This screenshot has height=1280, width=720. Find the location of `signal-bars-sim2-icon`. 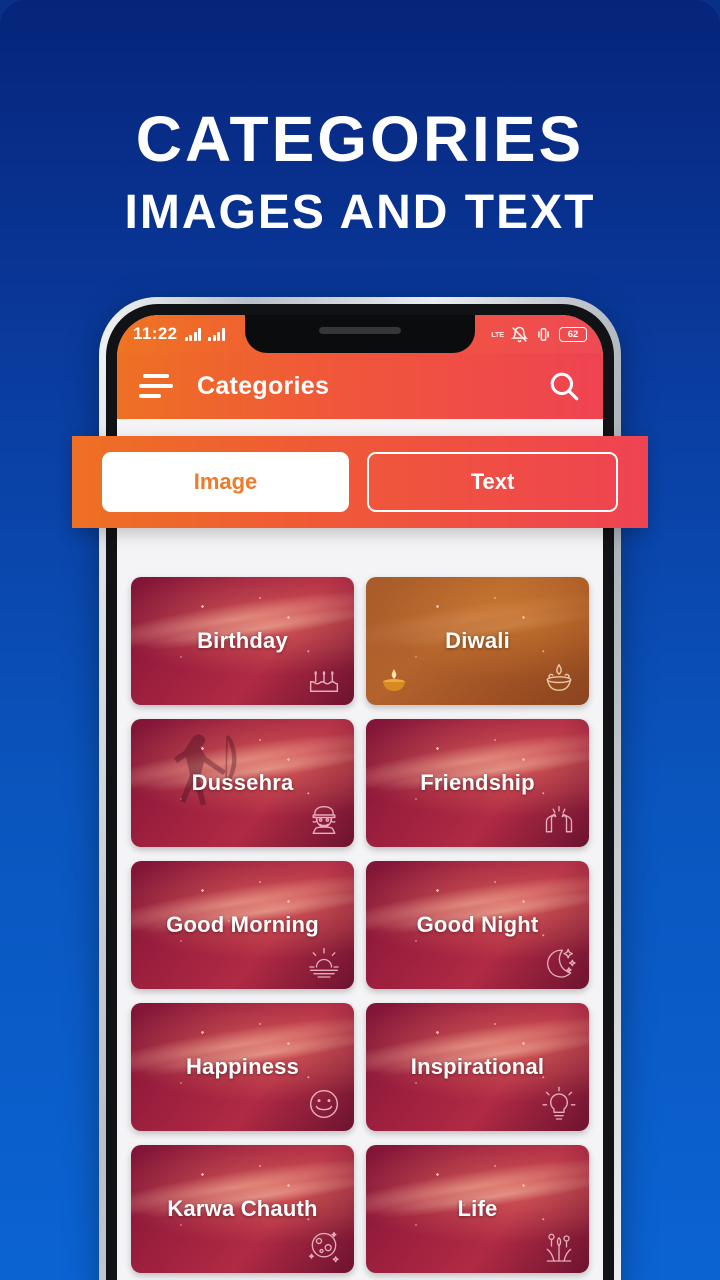

signal-bars-sim2-icon is located at coordinates (216, 334).